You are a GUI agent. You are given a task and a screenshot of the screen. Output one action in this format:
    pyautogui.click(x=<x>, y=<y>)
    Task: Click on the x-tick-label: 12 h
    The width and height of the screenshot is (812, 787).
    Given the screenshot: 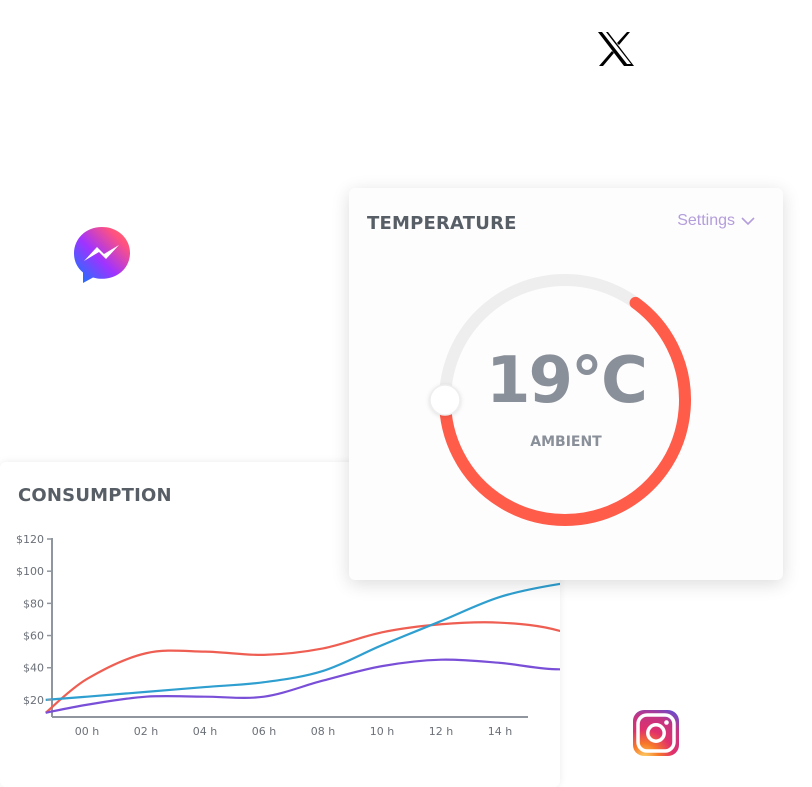 What is the action you would take?
    pyautogui.click(x=441, y=731)
    